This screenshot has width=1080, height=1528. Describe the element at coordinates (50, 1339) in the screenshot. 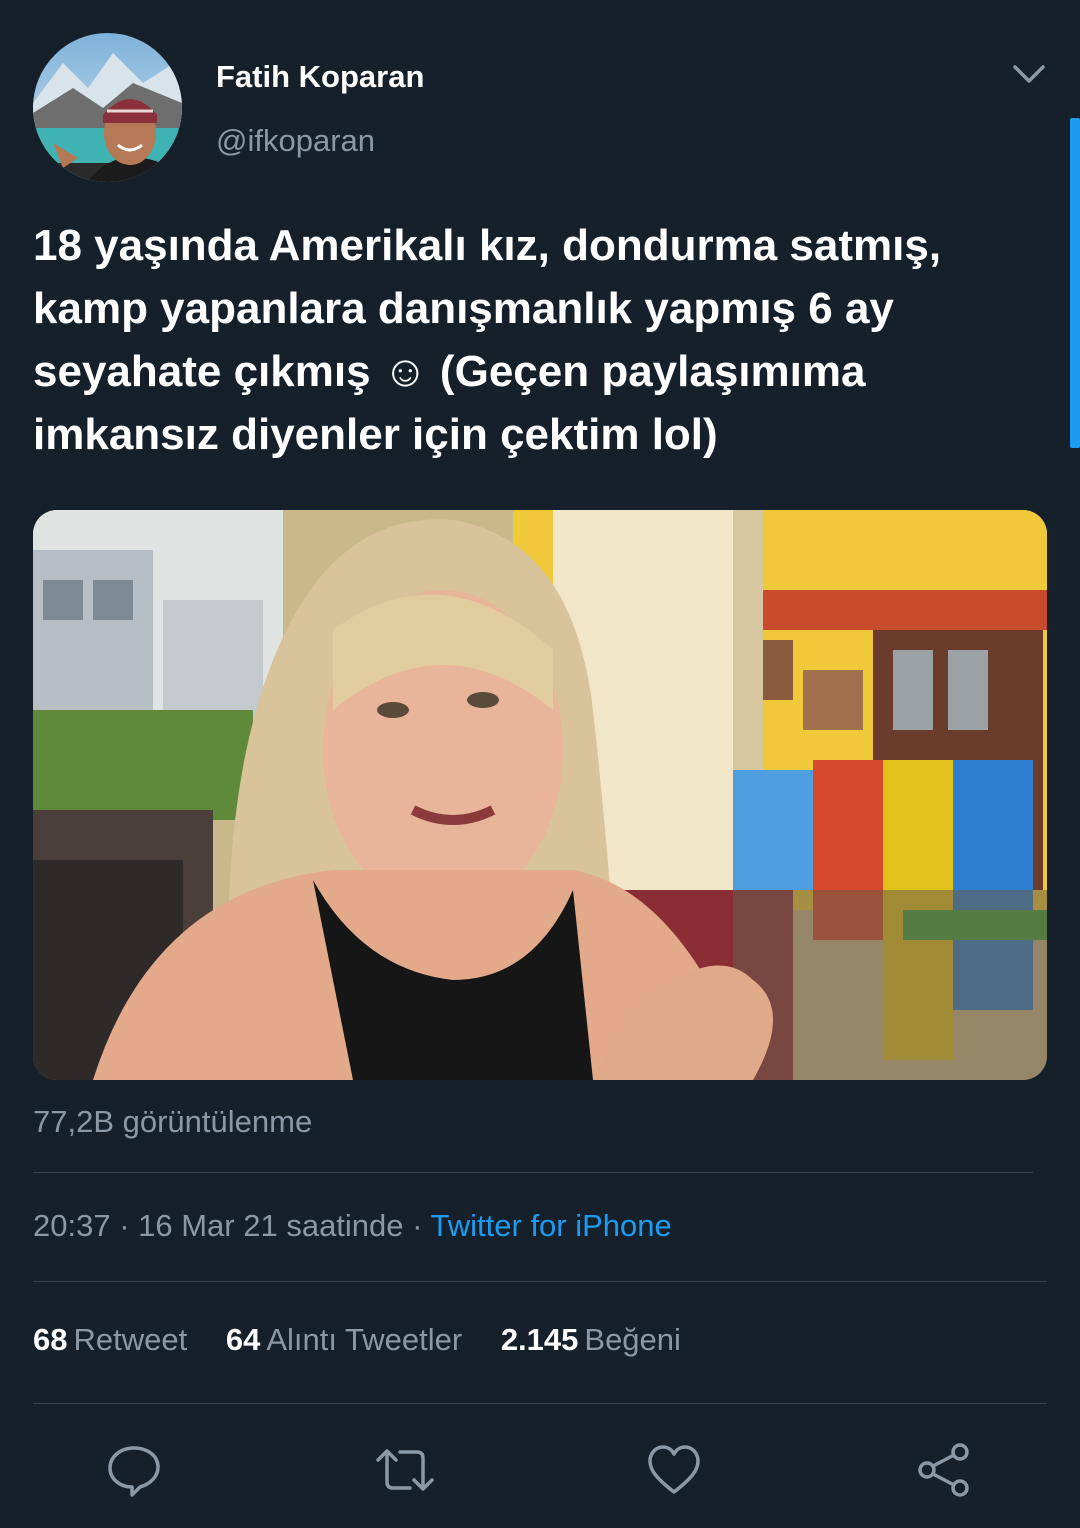

I see `retweet-count: 68` at that location.